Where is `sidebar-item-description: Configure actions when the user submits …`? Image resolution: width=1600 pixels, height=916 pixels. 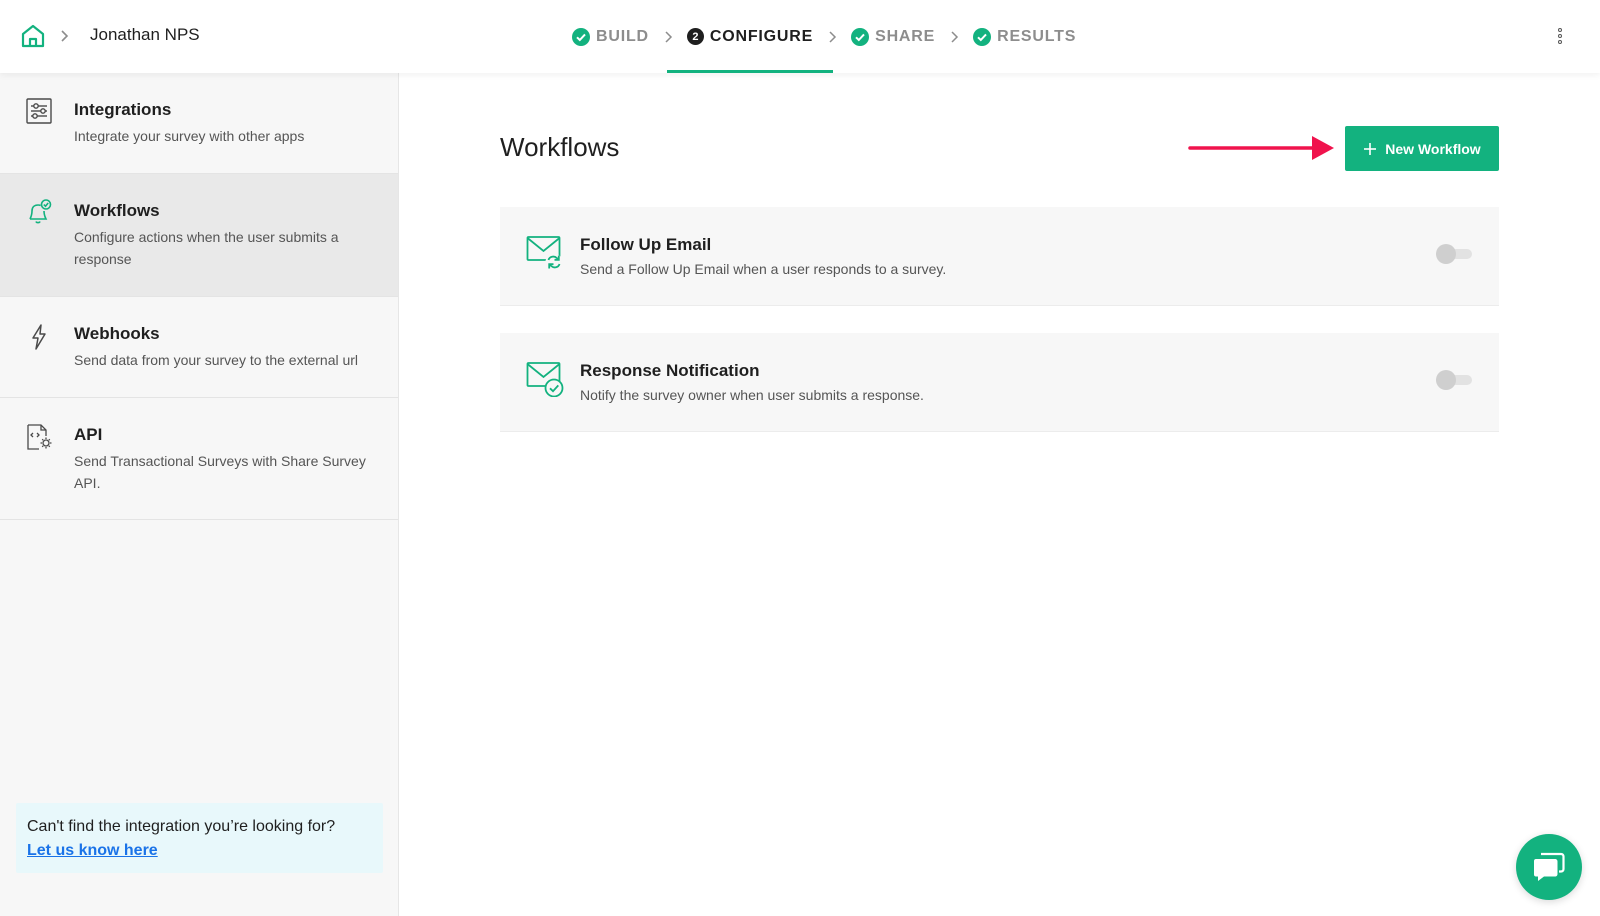
sidebar-item-description: Configure actions when the user submits … is located at coordinates (206, 248).